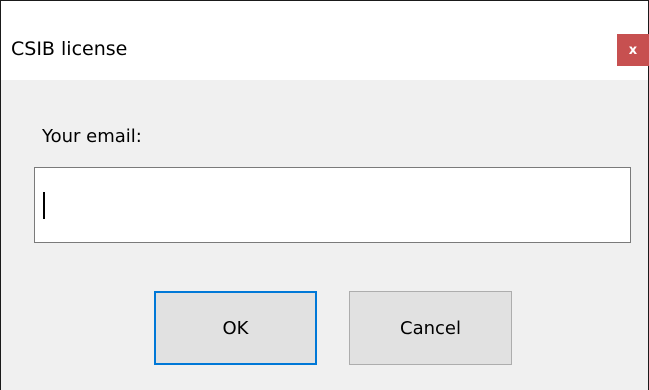 The image size is (649, 390). I want to click on ok-button: OK, so click(235, 328).